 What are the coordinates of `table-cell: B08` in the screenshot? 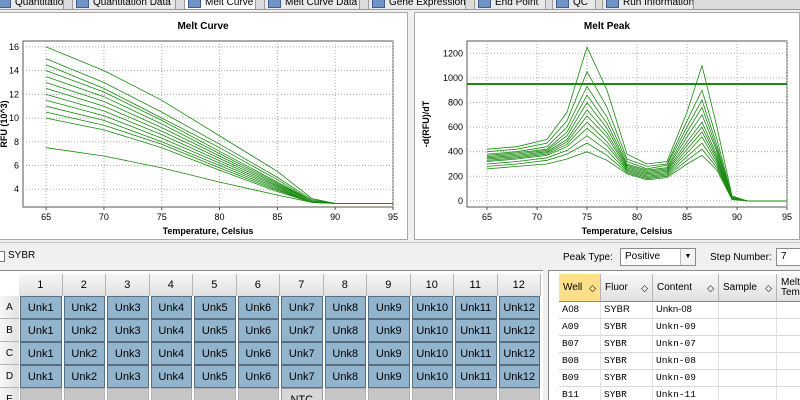 It's located at (580, 361).